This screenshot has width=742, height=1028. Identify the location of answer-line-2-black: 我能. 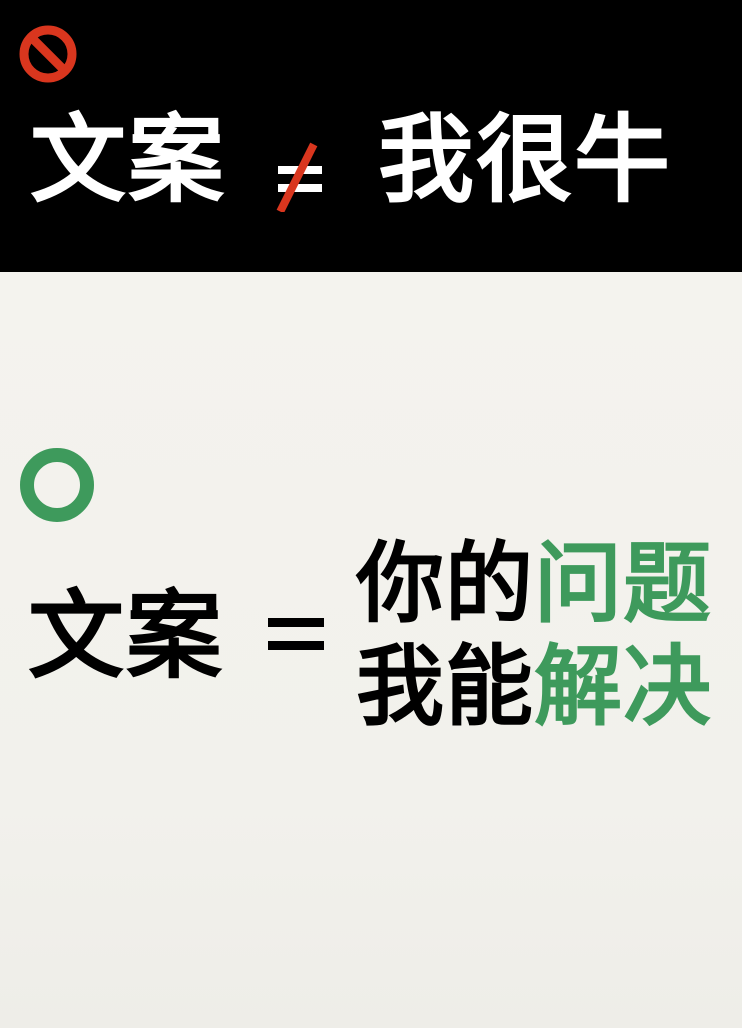
(445, 686).